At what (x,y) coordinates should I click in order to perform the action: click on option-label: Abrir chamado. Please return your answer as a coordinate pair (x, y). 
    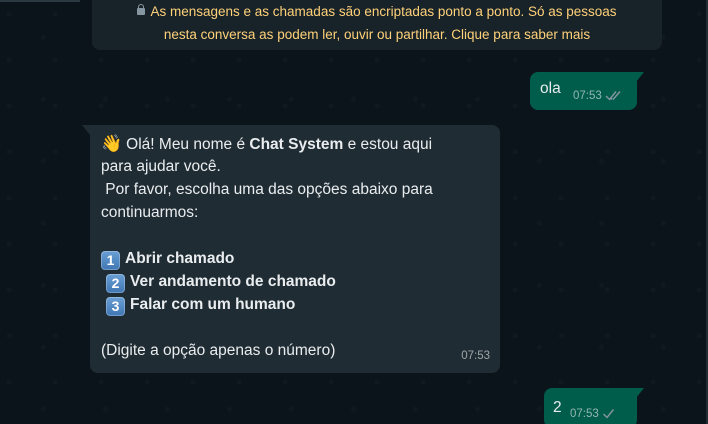
    Looking at the image, I should click on (180, 258).